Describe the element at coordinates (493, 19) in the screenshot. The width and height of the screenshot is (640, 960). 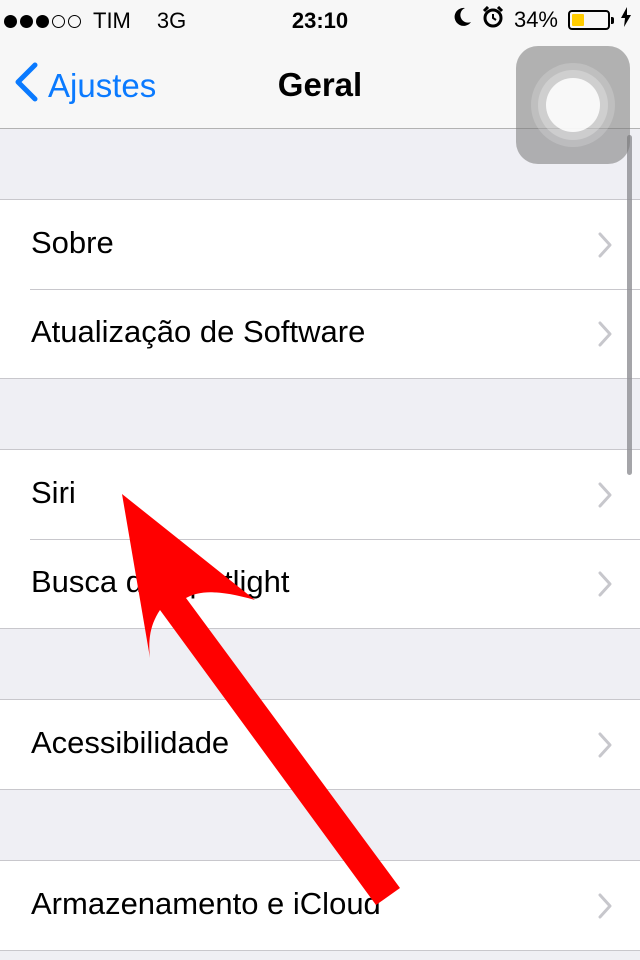
I see `alarm-icon` at that location.